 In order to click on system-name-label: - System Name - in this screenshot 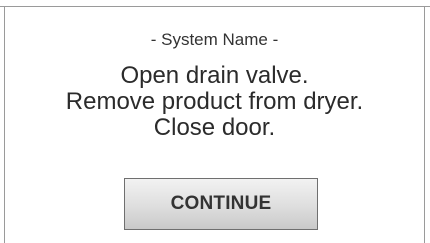, I will do `click(214, 39)`.